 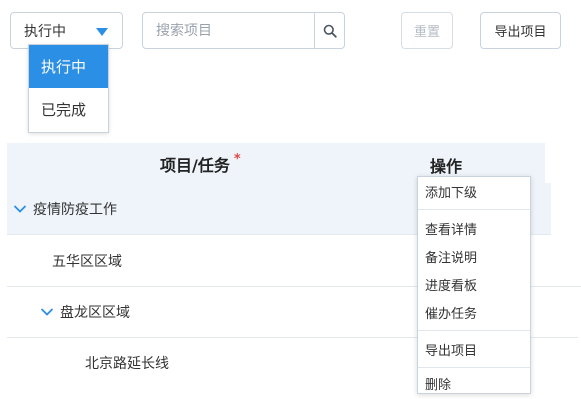 I want to click on column-header-project: 项目/任务 *, so click(x=200, y=163).